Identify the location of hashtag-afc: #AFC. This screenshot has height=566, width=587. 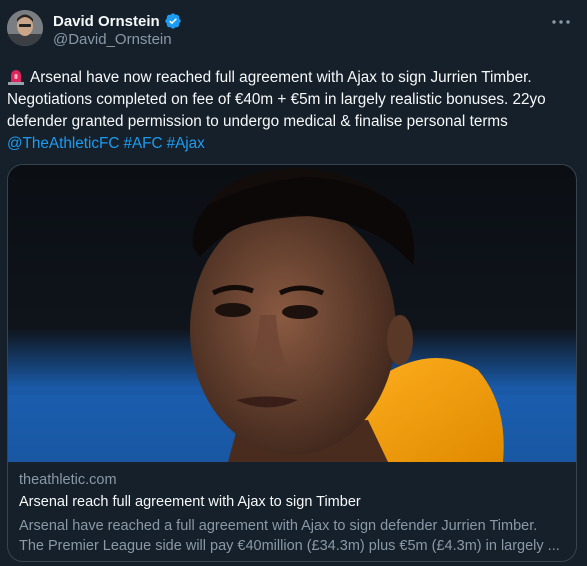
(142, 143).